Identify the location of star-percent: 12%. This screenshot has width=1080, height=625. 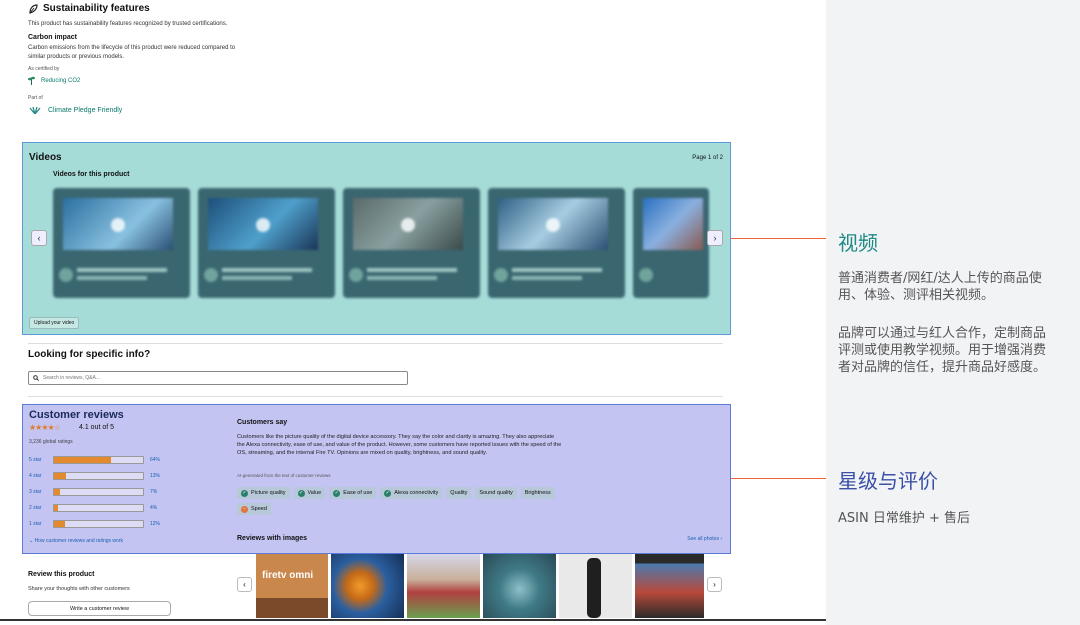
(155, 524).